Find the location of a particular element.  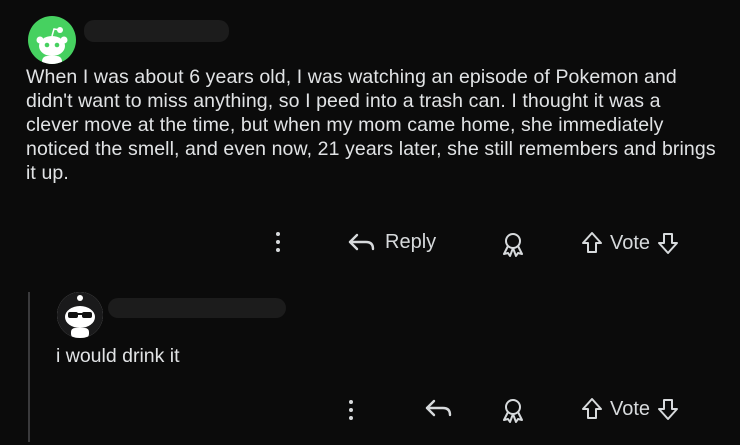

reply-vote-control: Vote is located at coordinates (630, 409).